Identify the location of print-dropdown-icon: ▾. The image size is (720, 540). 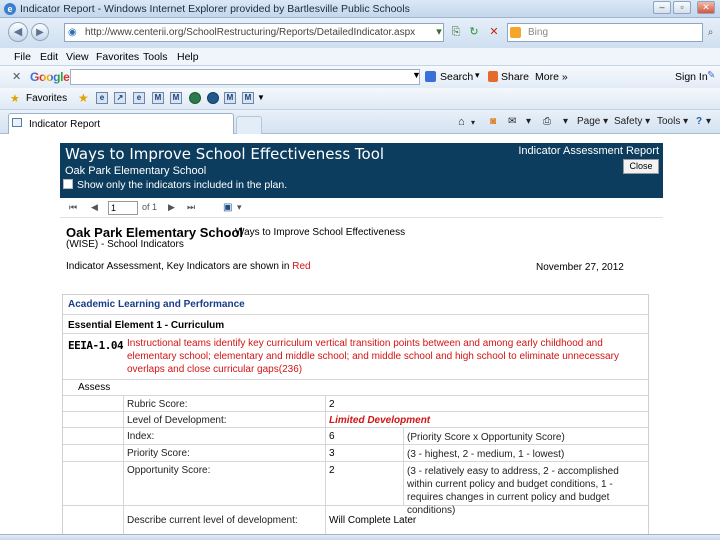
(565, 121).